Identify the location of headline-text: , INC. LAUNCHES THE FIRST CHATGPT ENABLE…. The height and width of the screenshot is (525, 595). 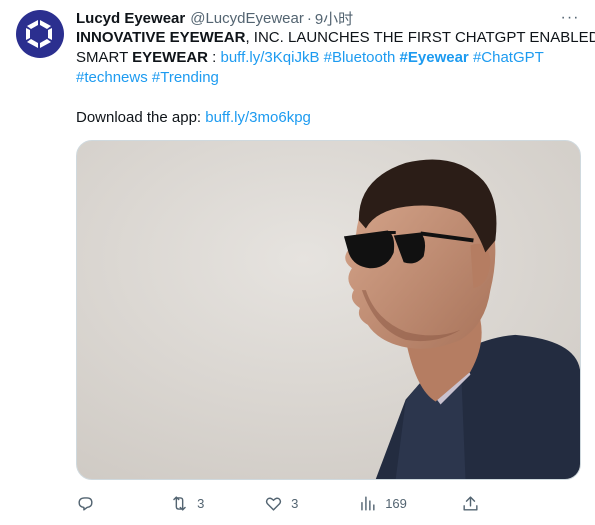
(420, 37).